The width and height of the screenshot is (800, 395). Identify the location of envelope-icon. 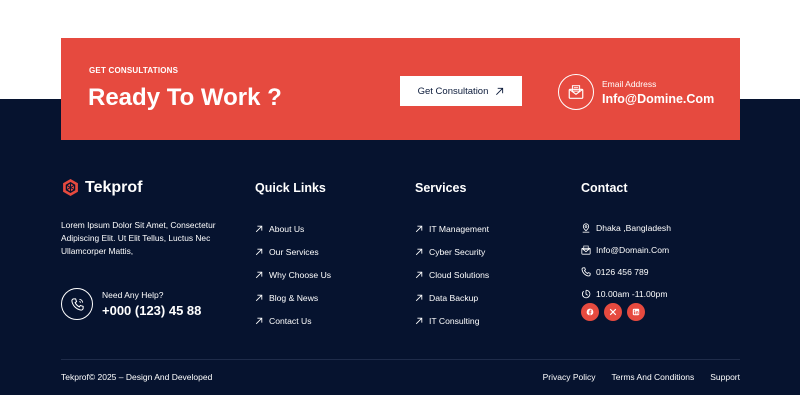
(586, 250).